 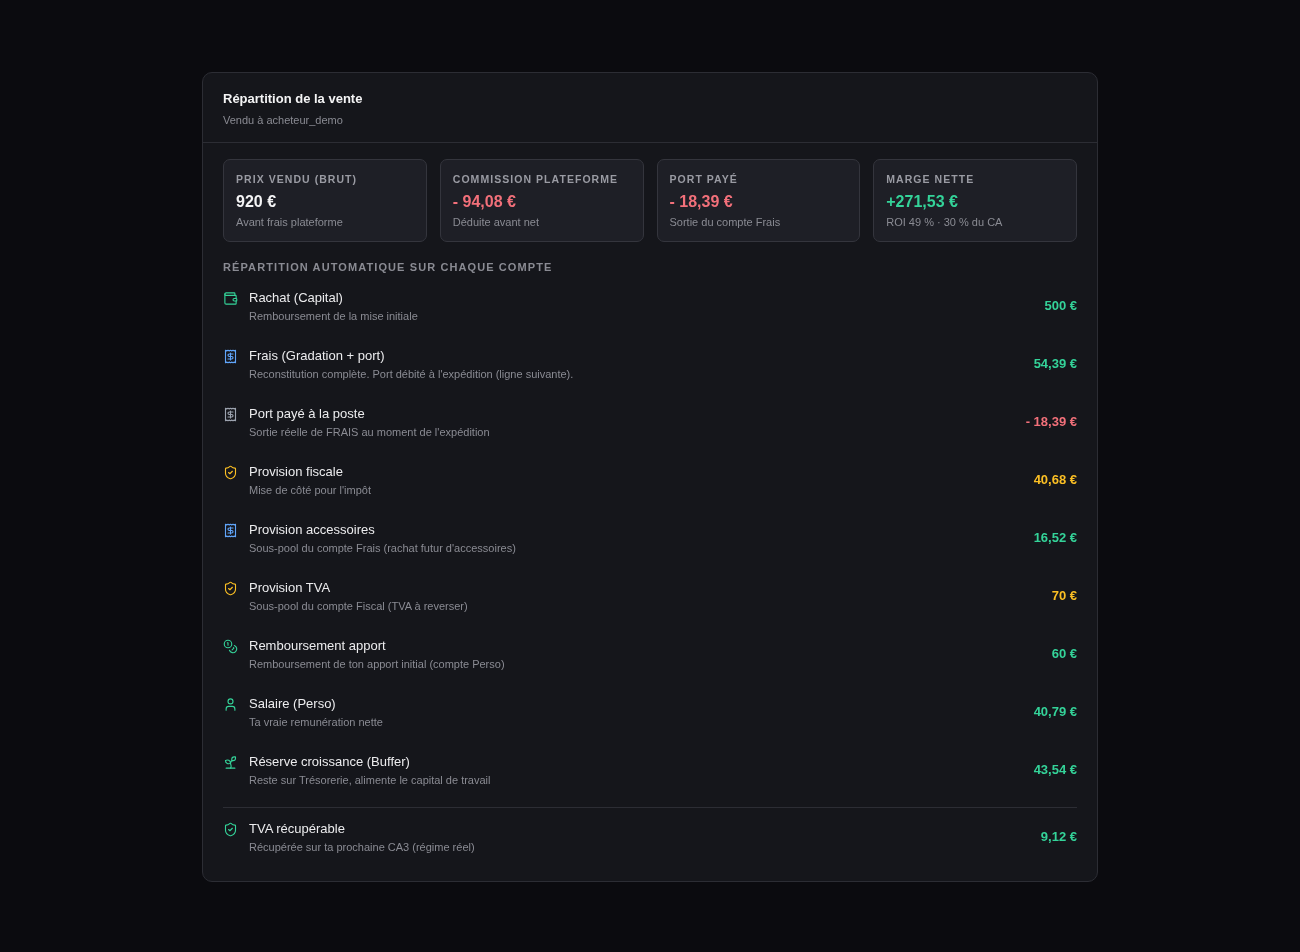 I want to click on account-amount: 43,54 €, so click(x=1055, y=770).